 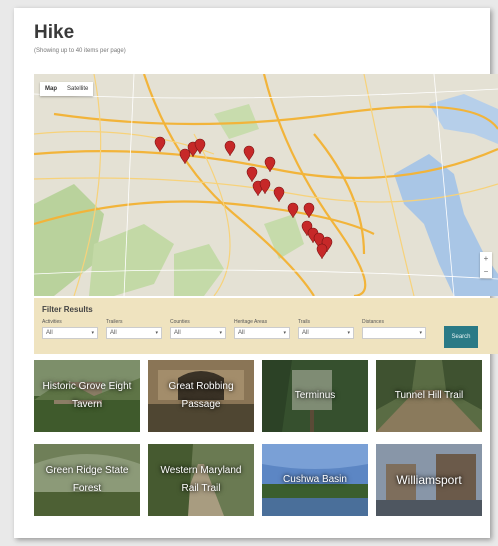 What do you see at coordinates (251, 322) in the screenshot?
I see `heritage-areas-label: Heritage Areas` at bounding box center [251, 322].